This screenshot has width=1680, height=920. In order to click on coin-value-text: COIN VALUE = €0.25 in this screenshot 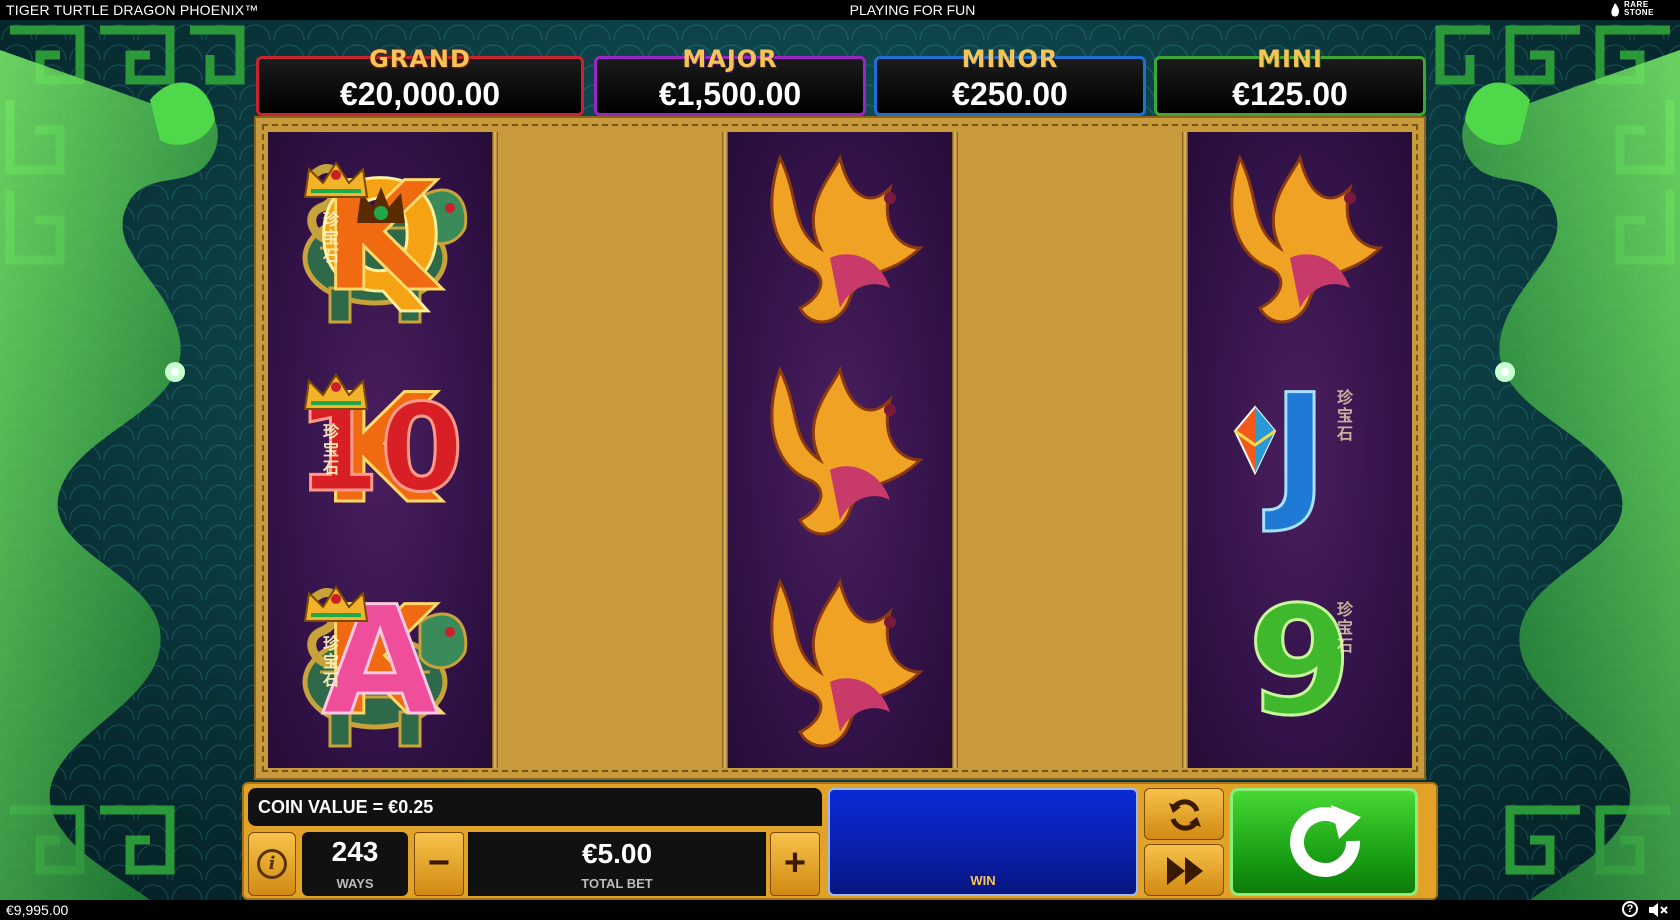, I will do `click(346, 807)`.